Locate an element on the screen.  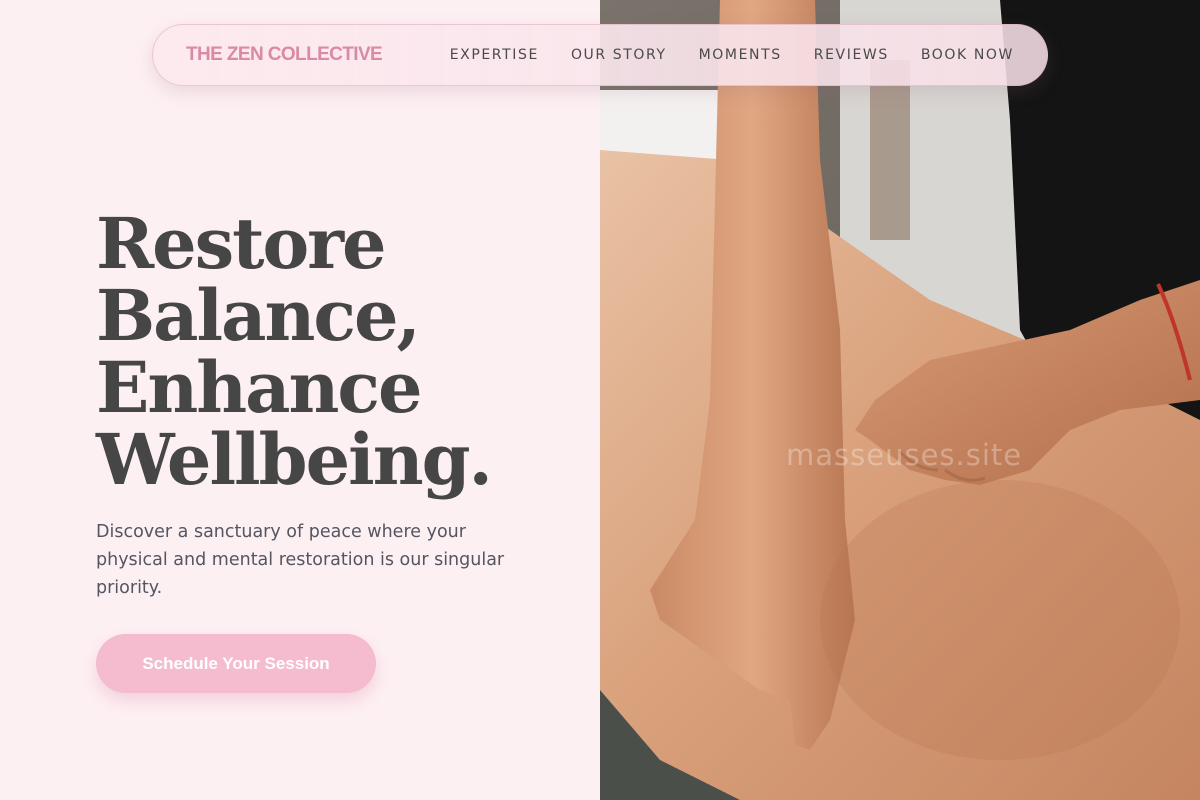
hero-title-line: Balance, is located at coordinates (258, 315).